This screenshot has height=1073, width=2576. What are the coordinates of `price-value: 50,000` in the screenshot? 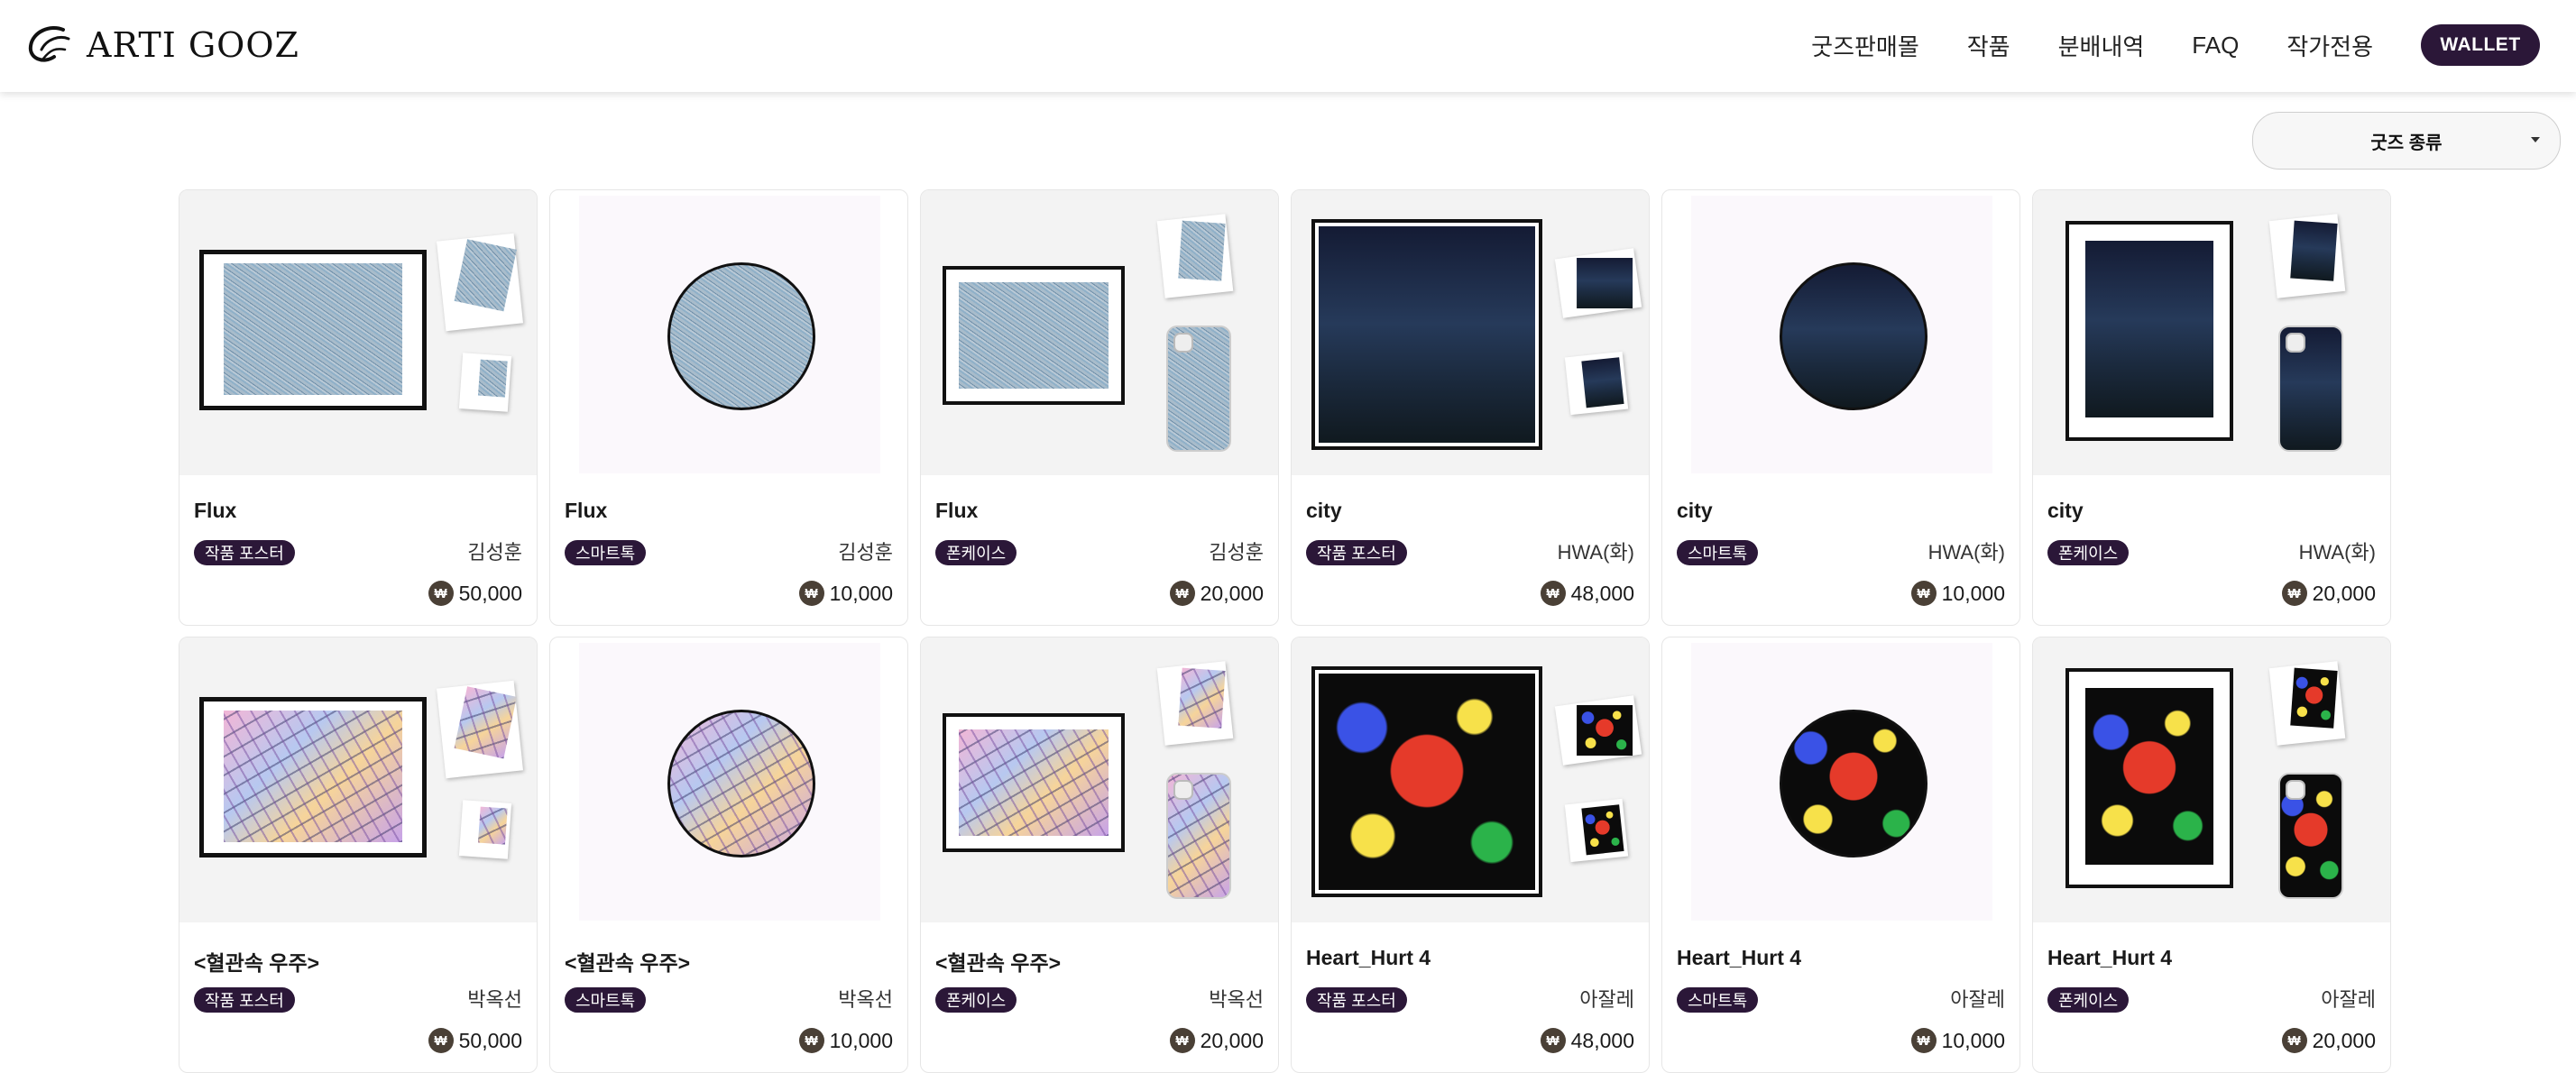 It's located at (490, 1040).